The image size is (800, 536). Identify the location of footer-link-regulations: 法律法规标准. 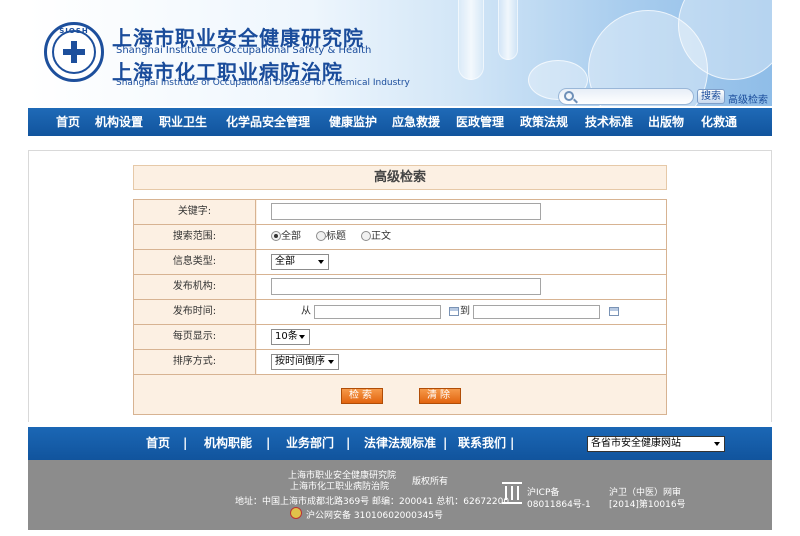
(400, 443).